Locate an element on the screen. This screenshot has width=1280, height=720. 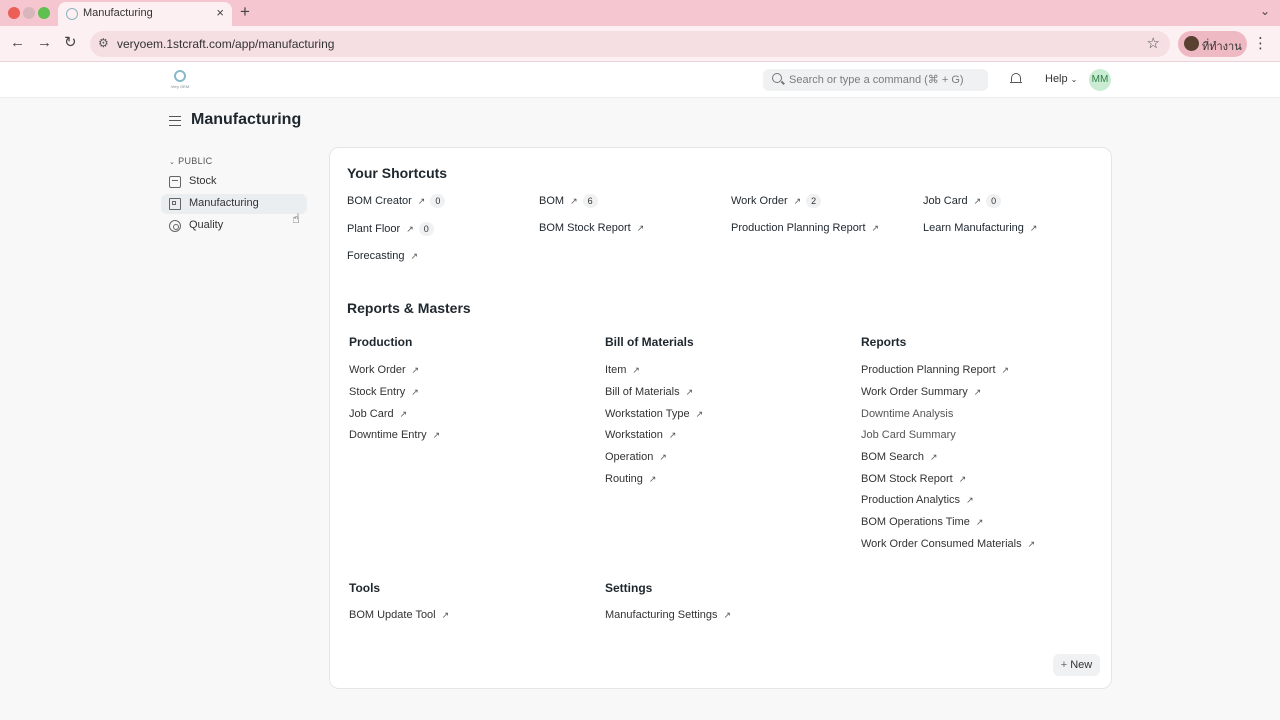
reports-heading: Reports & Masters is located at coordinates (409, 308).